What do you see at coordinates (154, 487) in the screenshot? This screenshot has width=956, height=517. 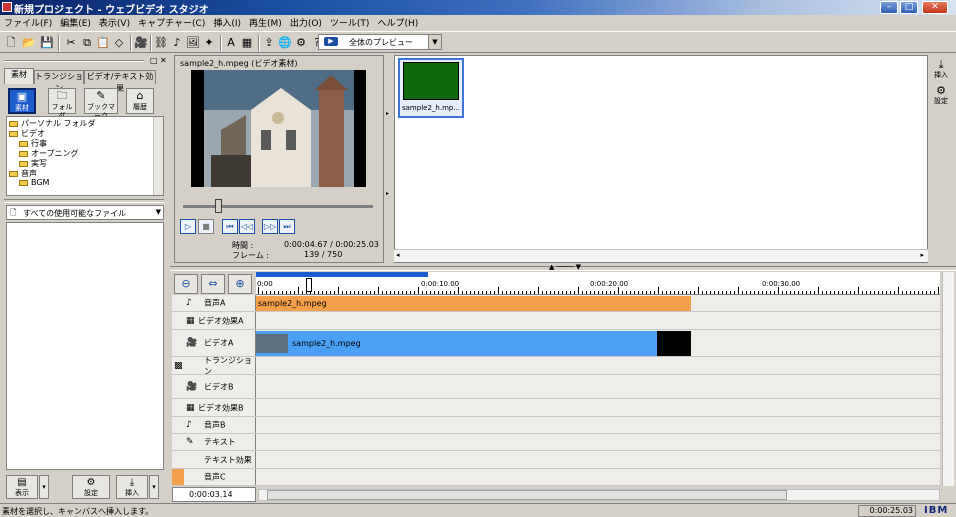 I see `insert-dropdown: ▾` at bounding box center [154, 487].